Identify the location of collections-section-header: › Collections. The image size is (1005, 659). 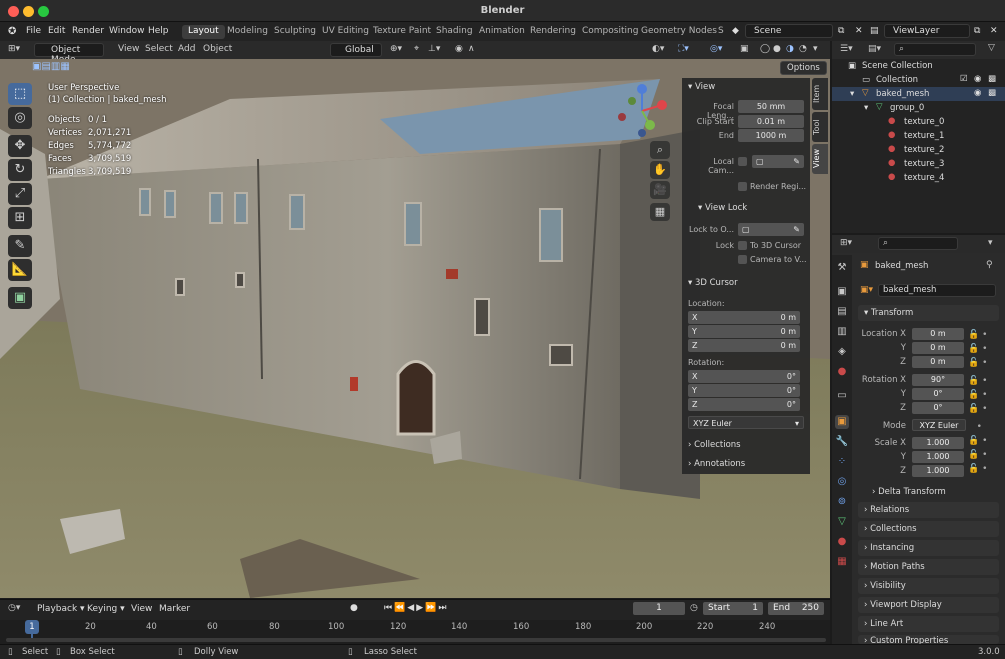
(714, 445).